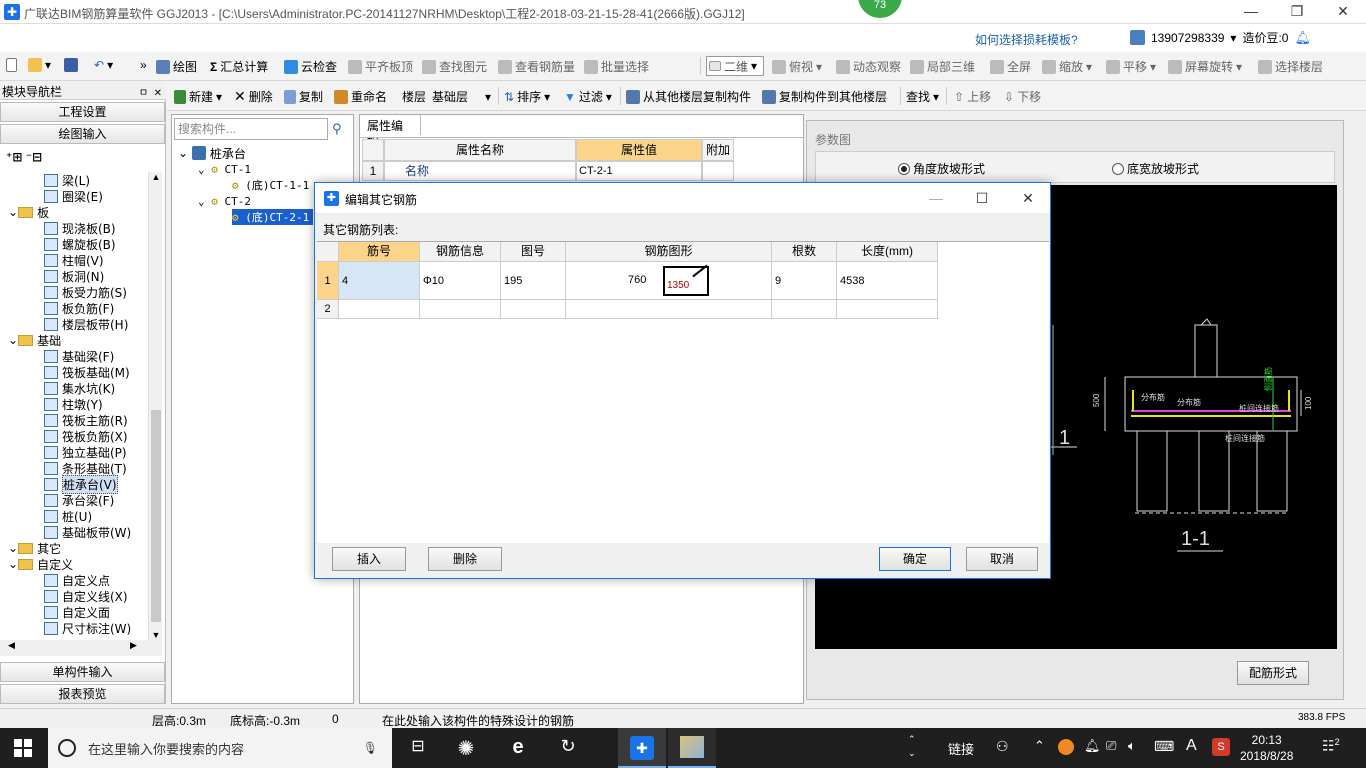 This screenshot has width=1366, height=768. What do you see at coordinates (797, 66) in the screenshot?
I see `top-view-button: 俯视 ▾` at bounding box center [797, 66].